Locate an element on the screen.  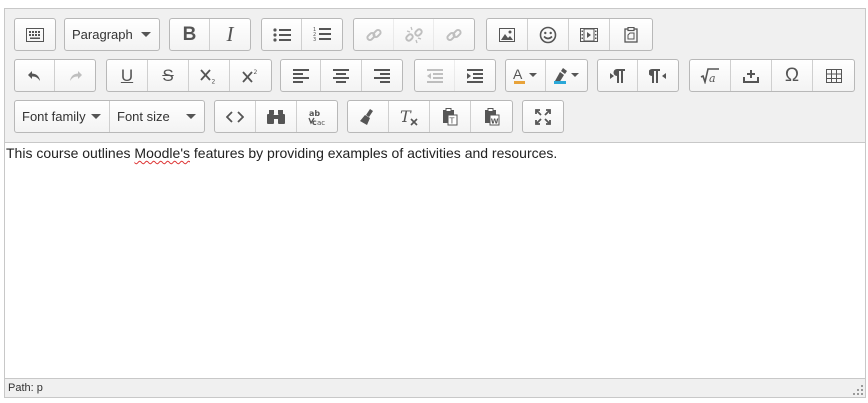
color-group: A is located at coordinates (546, 75).